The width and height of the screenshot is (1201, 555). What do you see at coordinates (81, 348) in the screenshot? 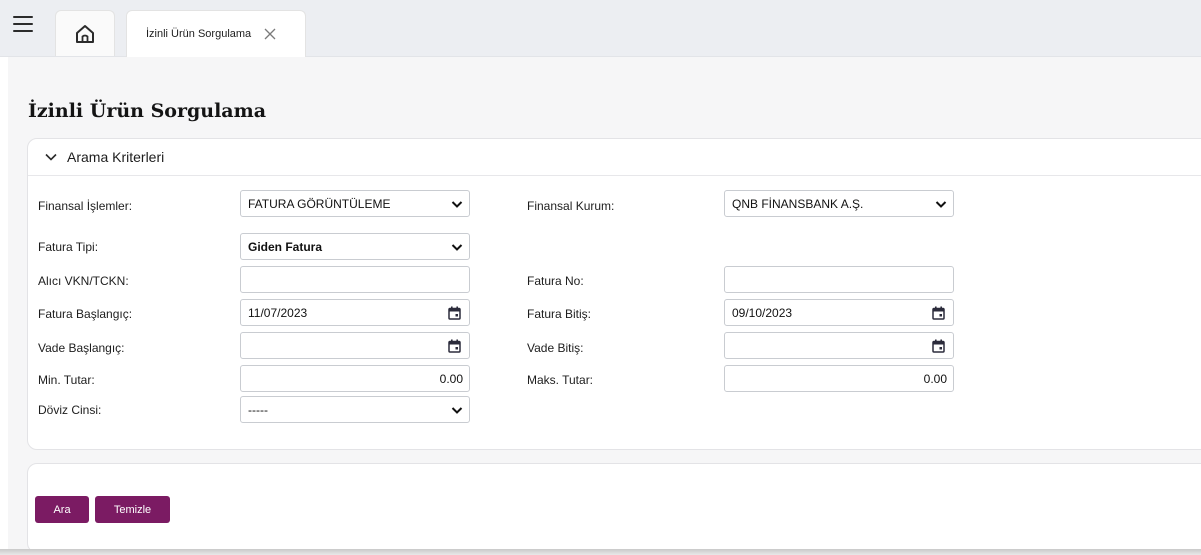
I see `vade-baslangic-label: Vade Başlangıç:` at bounding box center [81, 348].